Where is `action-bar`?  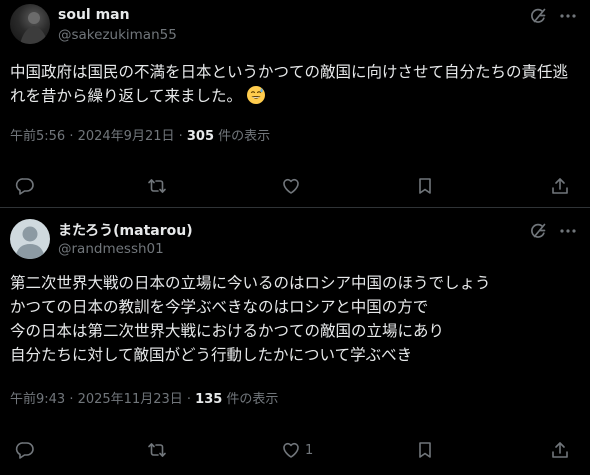
action-bar is located at coordinates (295, 186).